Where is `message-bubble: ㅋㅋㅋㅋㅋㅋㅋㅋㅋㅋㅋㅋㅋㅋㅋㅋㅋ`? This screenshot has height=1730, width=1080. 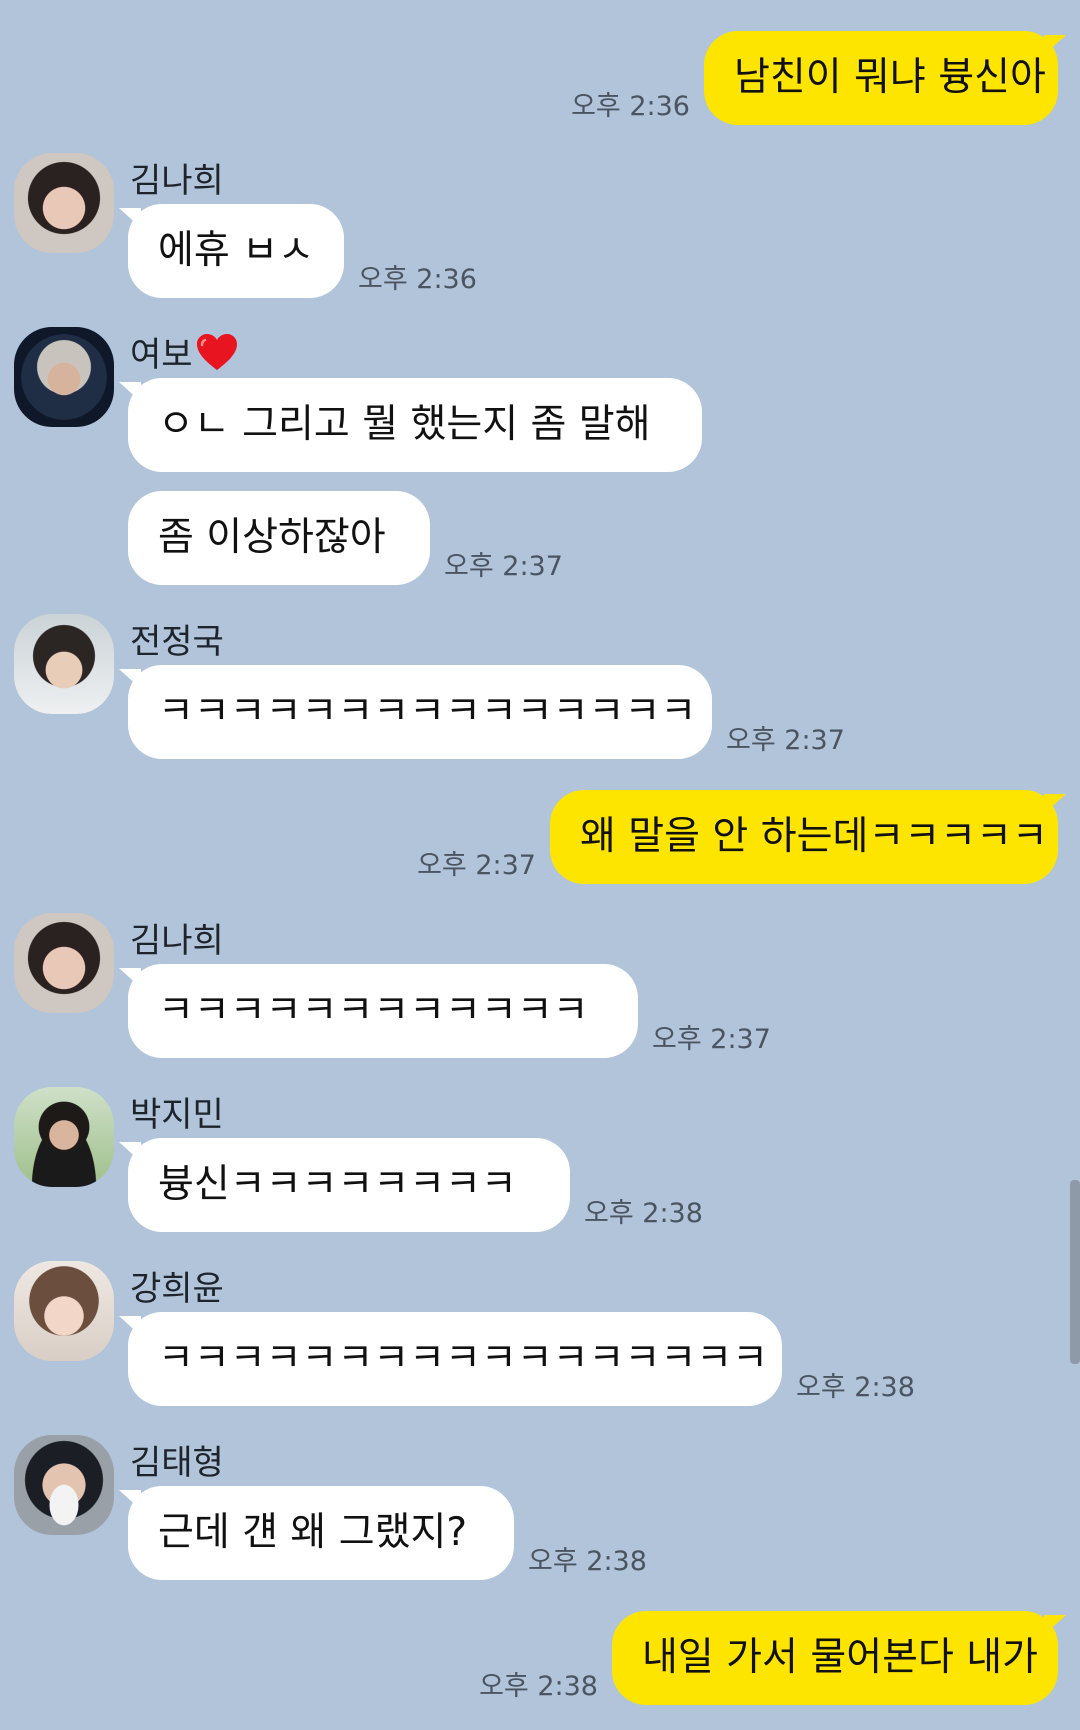
message-bubble: ㅋㅋㅋㅋㅋㅋㅋㅋㅋㅋㅋㅋㅋㅋㅋㅋㅋ is located at coordinates (450, 1359).